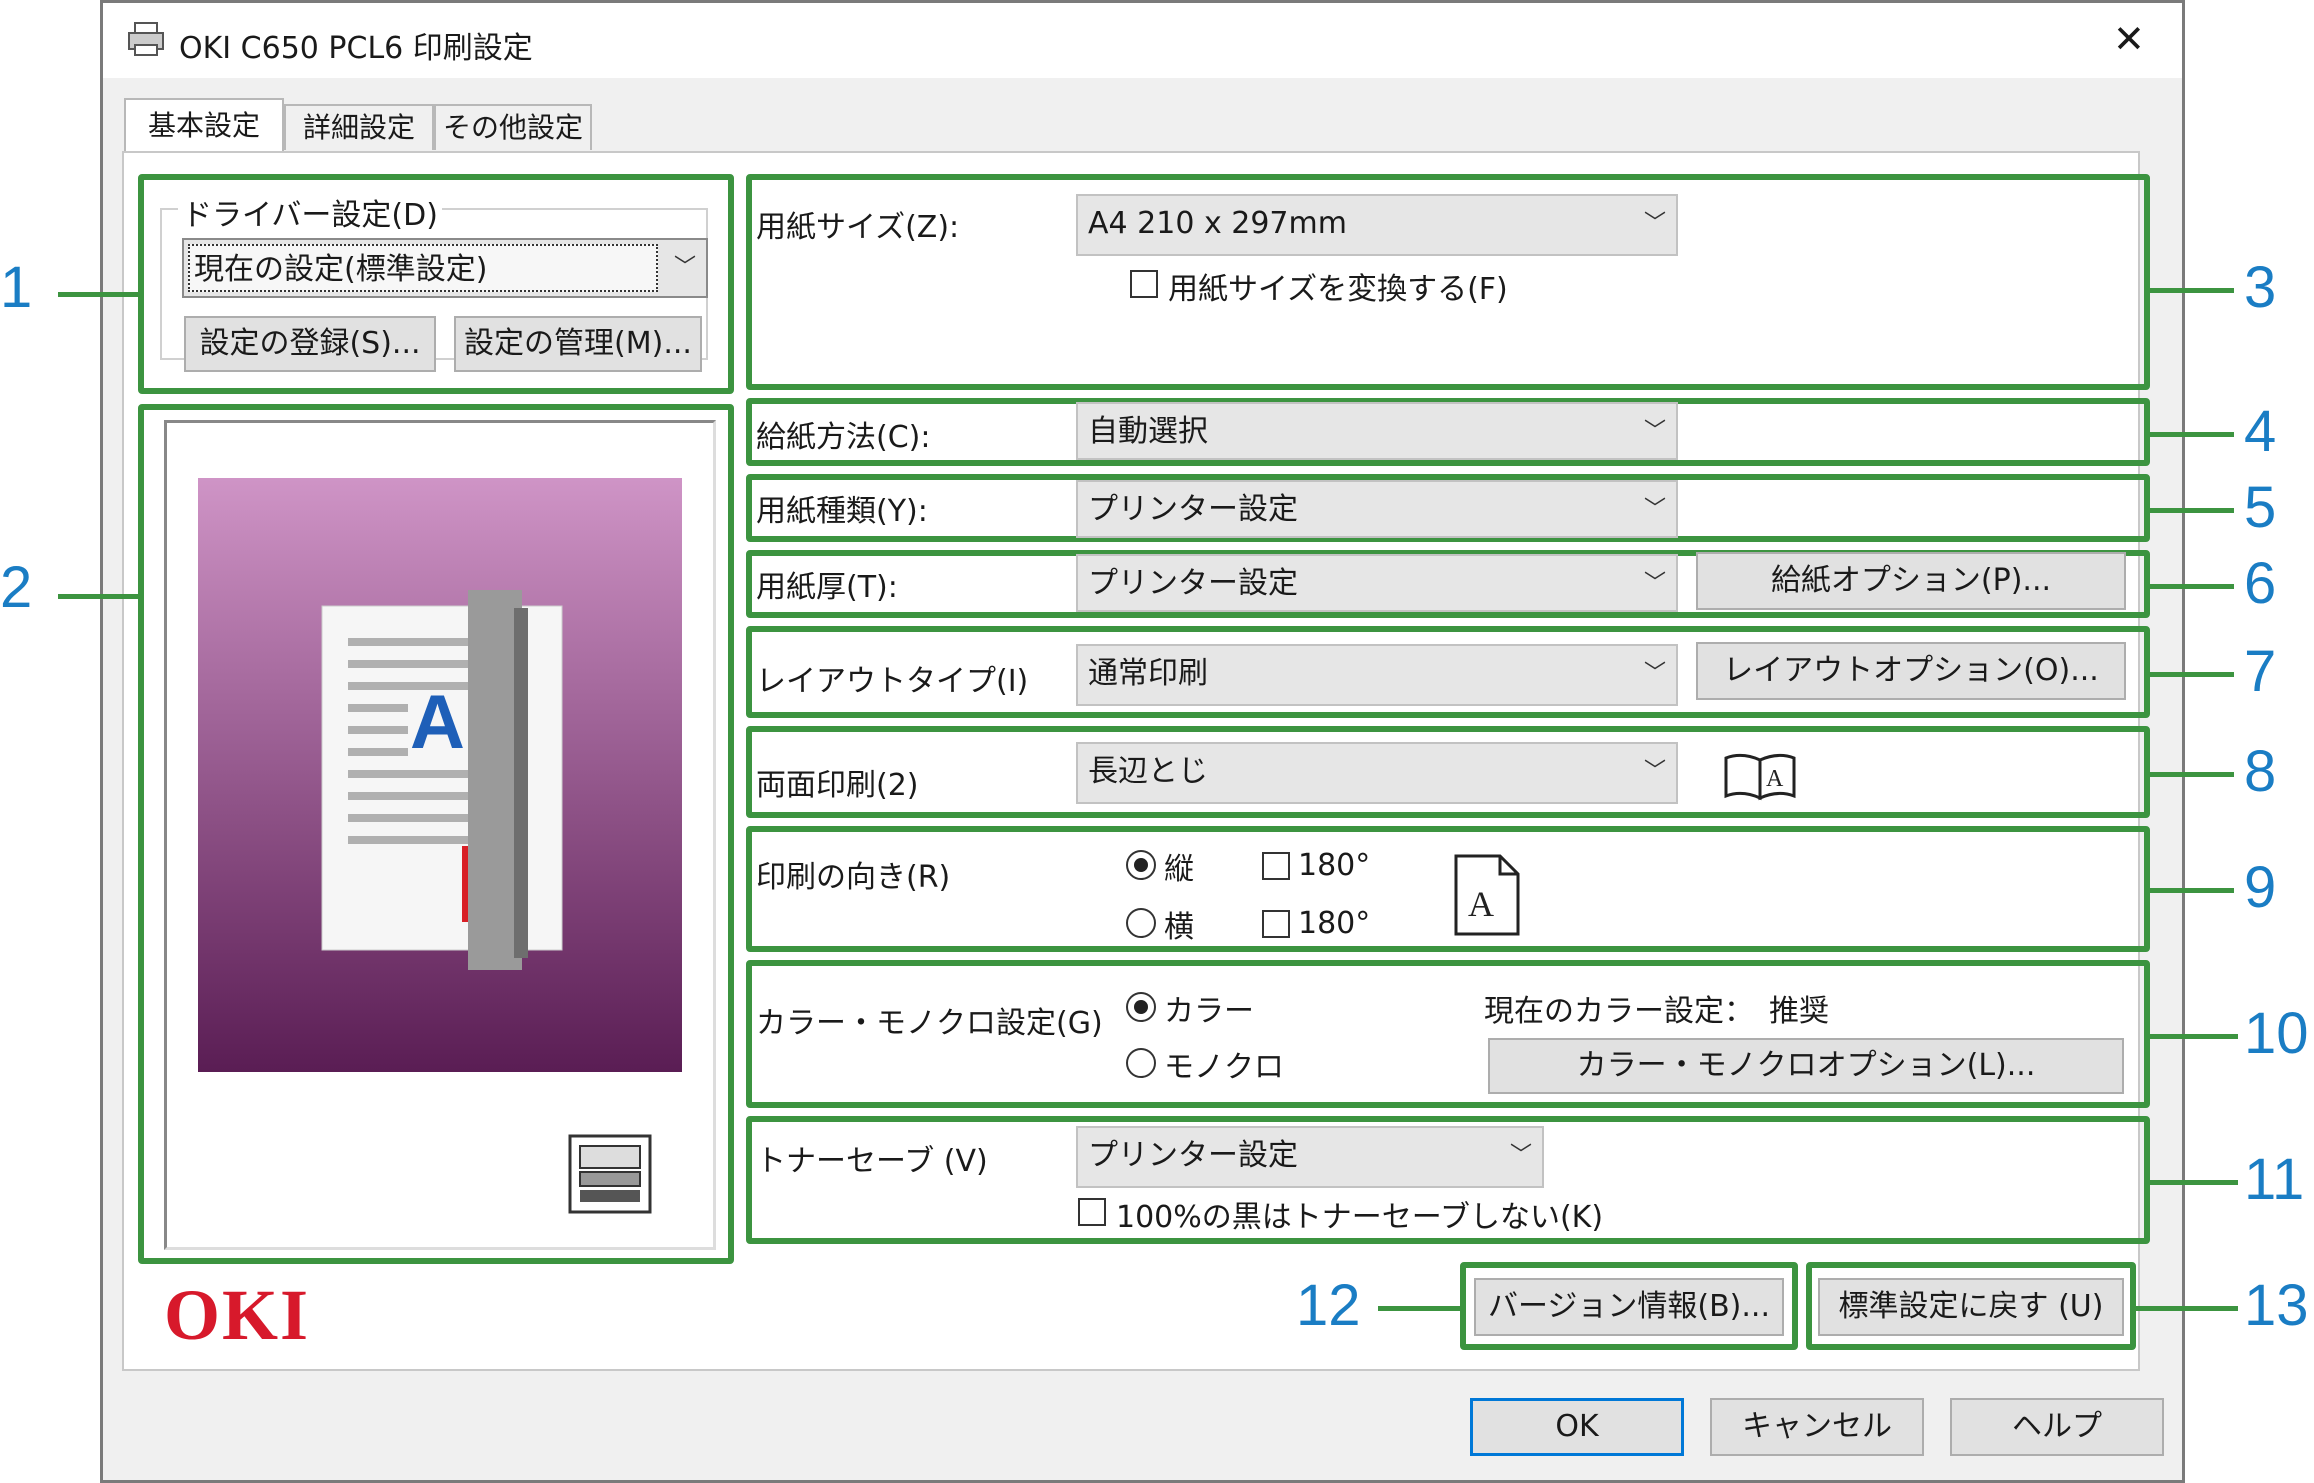 This screenshot has width=2314, height=1483. What do you see at coordinates (2193, 1182) in the screenshot?
I see `callout-11-leader` at bounding box center [2193, 1182].